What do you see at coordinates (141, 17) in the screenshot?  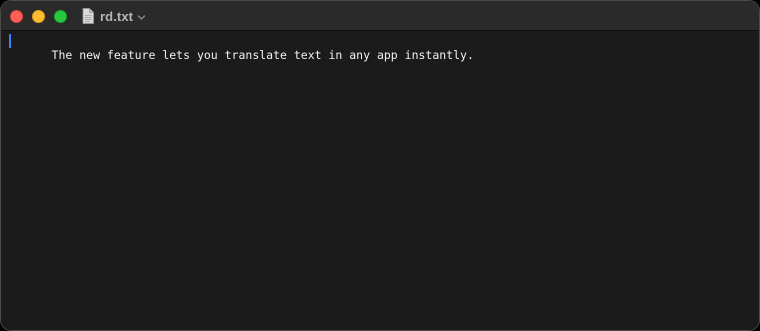 I see `chevron-down-icon` at bounding box center [141, 17].